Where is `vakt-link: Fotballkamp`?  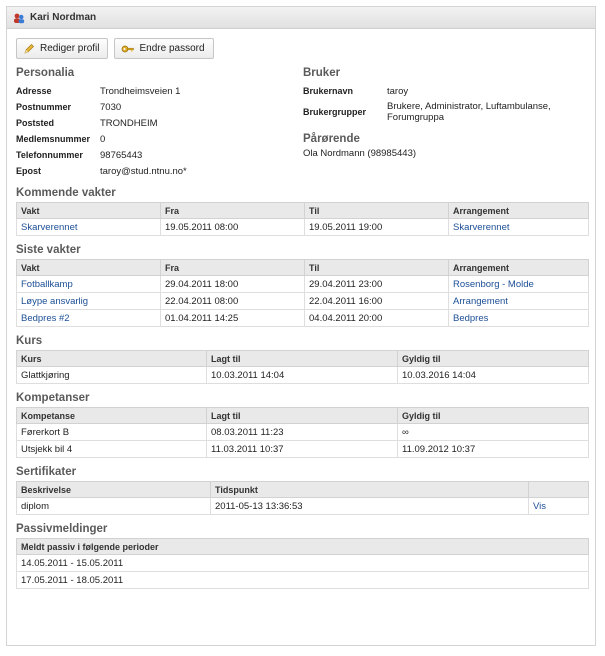 vakt-link: Fotballkamp is located at coordinates (47, 284).